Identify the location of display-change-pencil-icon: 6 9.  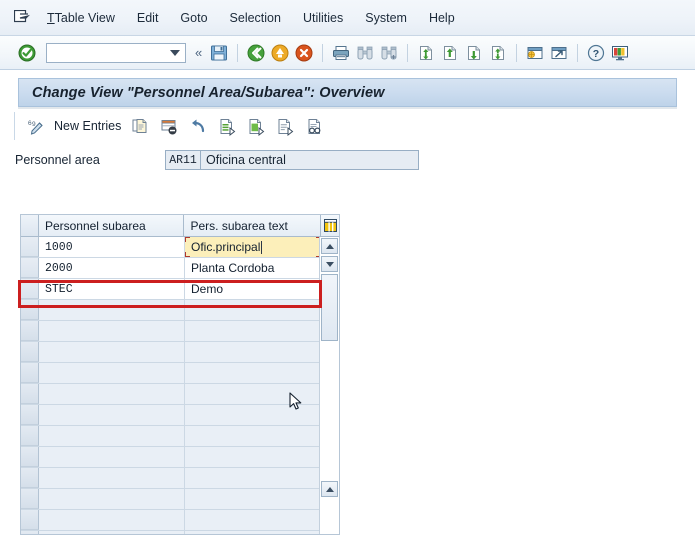
(36, 126).